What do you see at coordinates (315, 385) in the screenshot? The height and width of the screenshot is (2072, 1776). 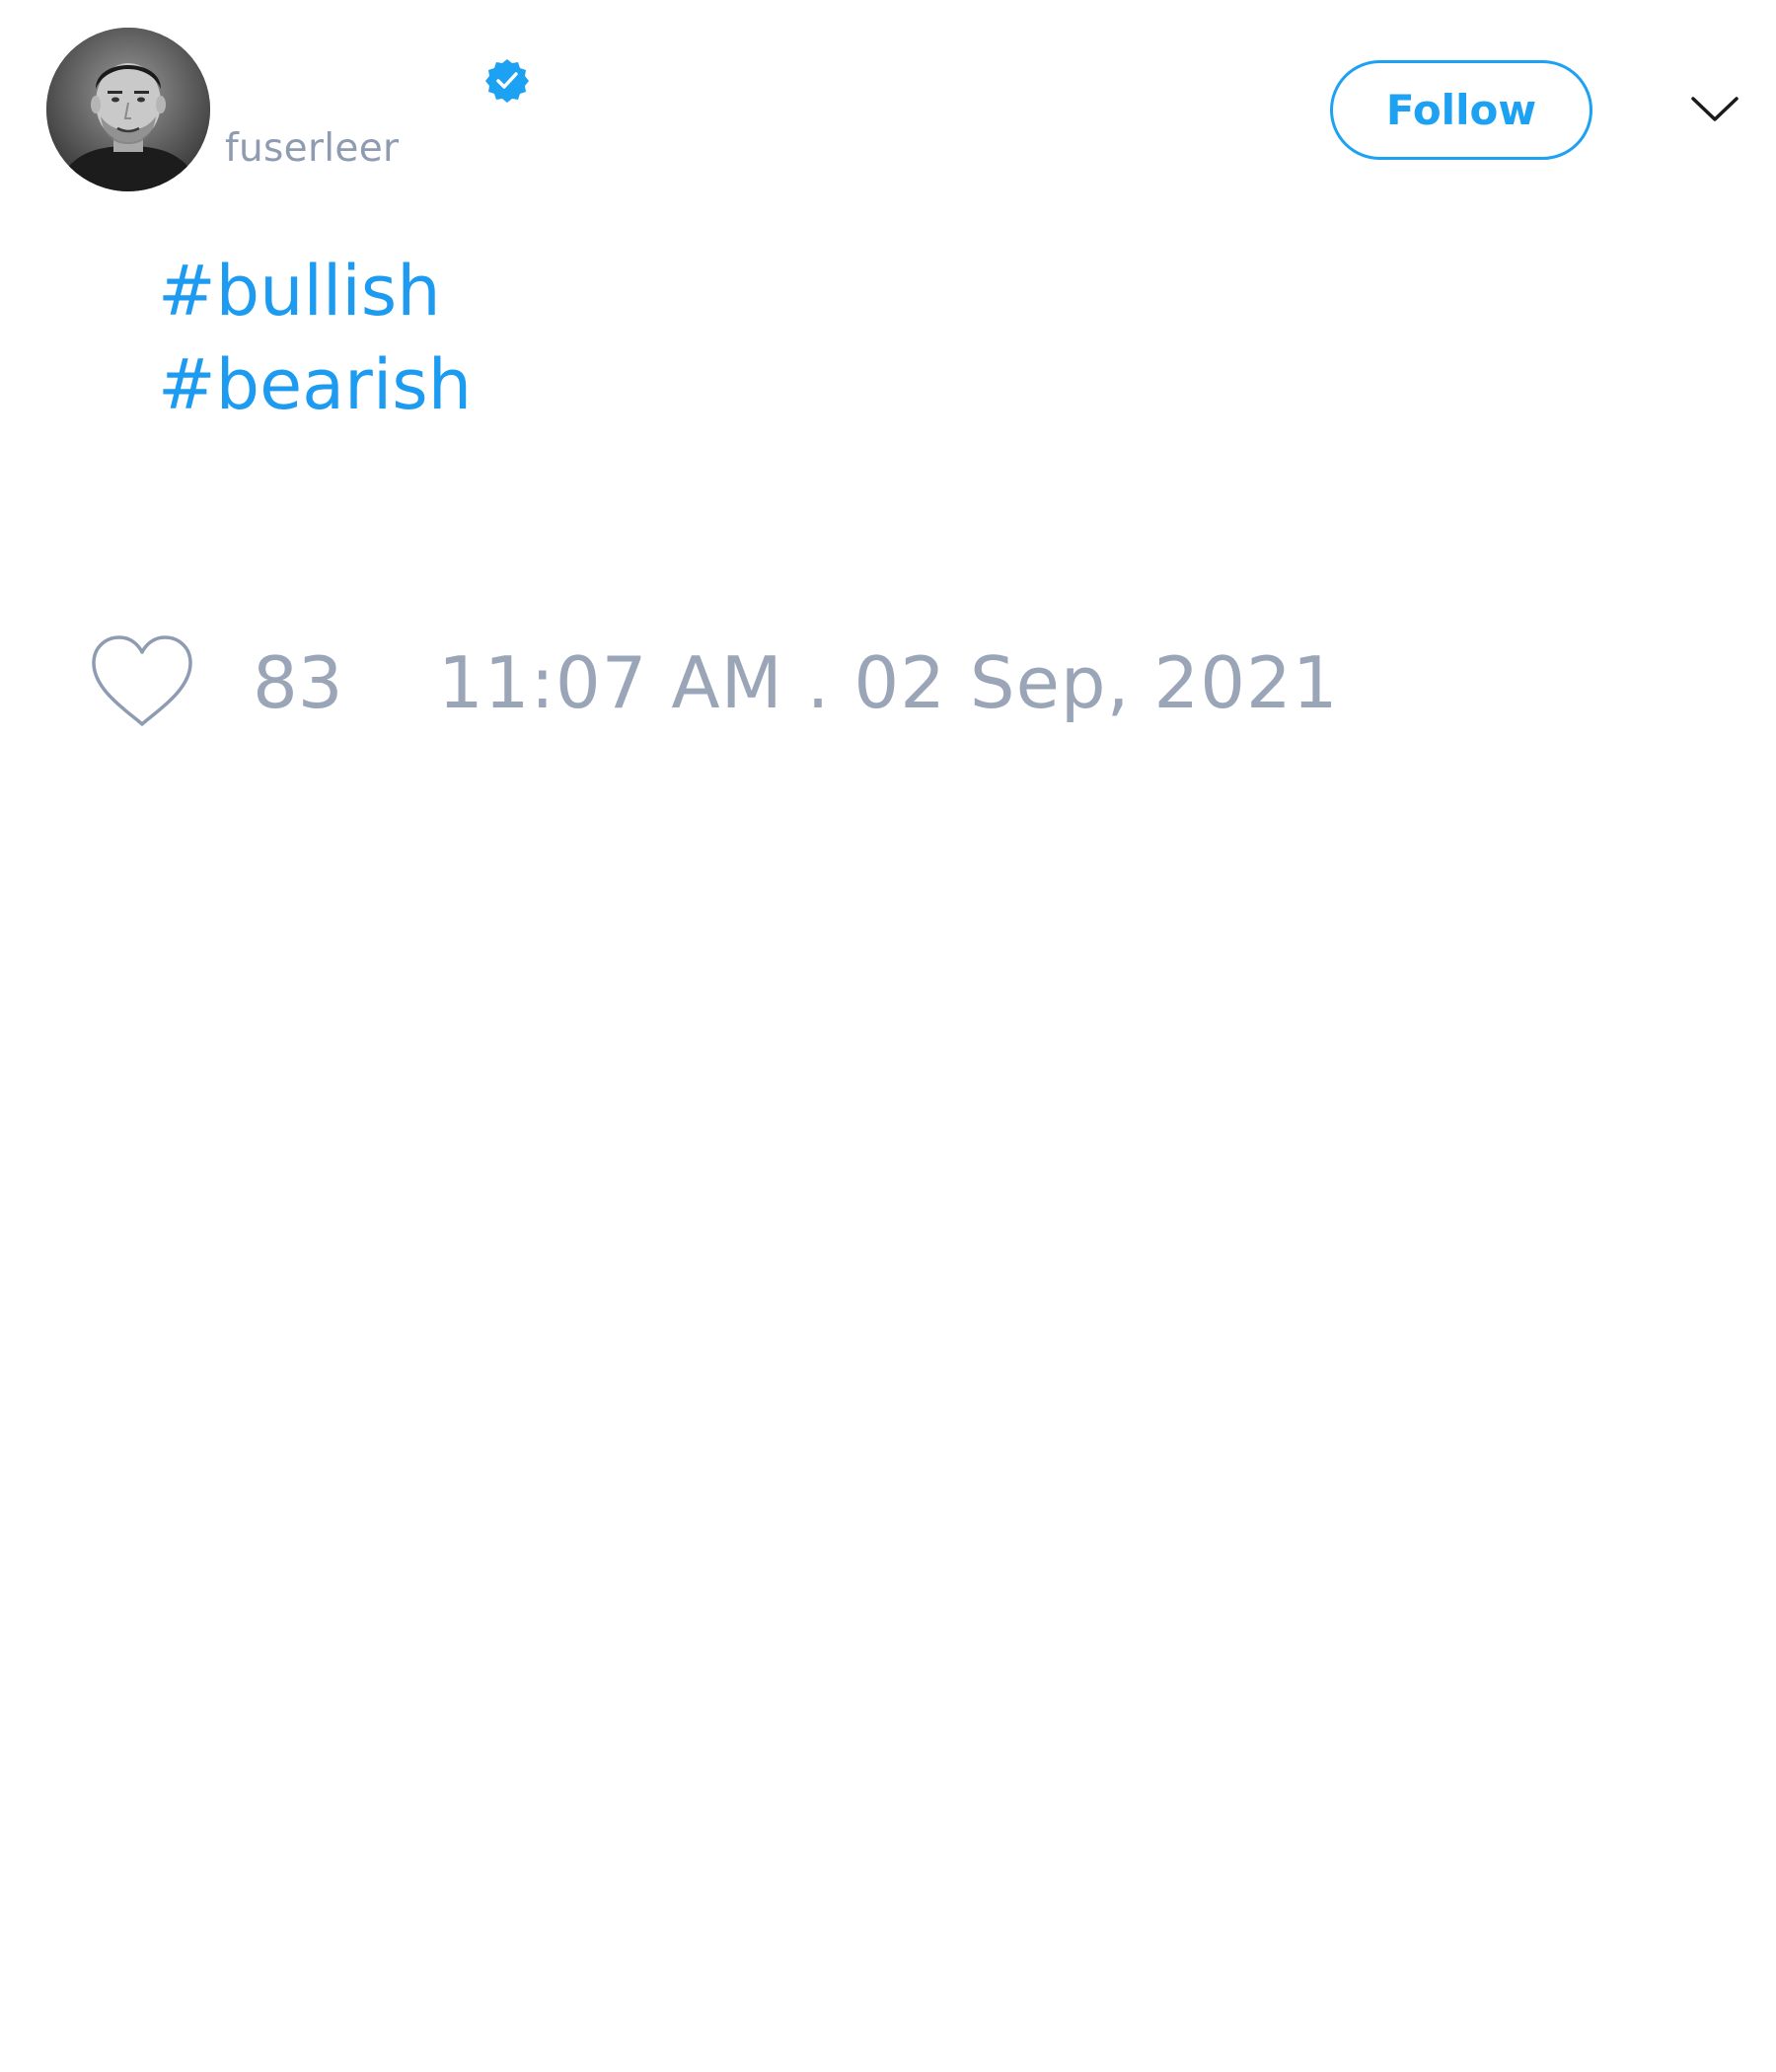 I see `hashtag-link-bearish: #bearish` at bounding box center [315, 385].